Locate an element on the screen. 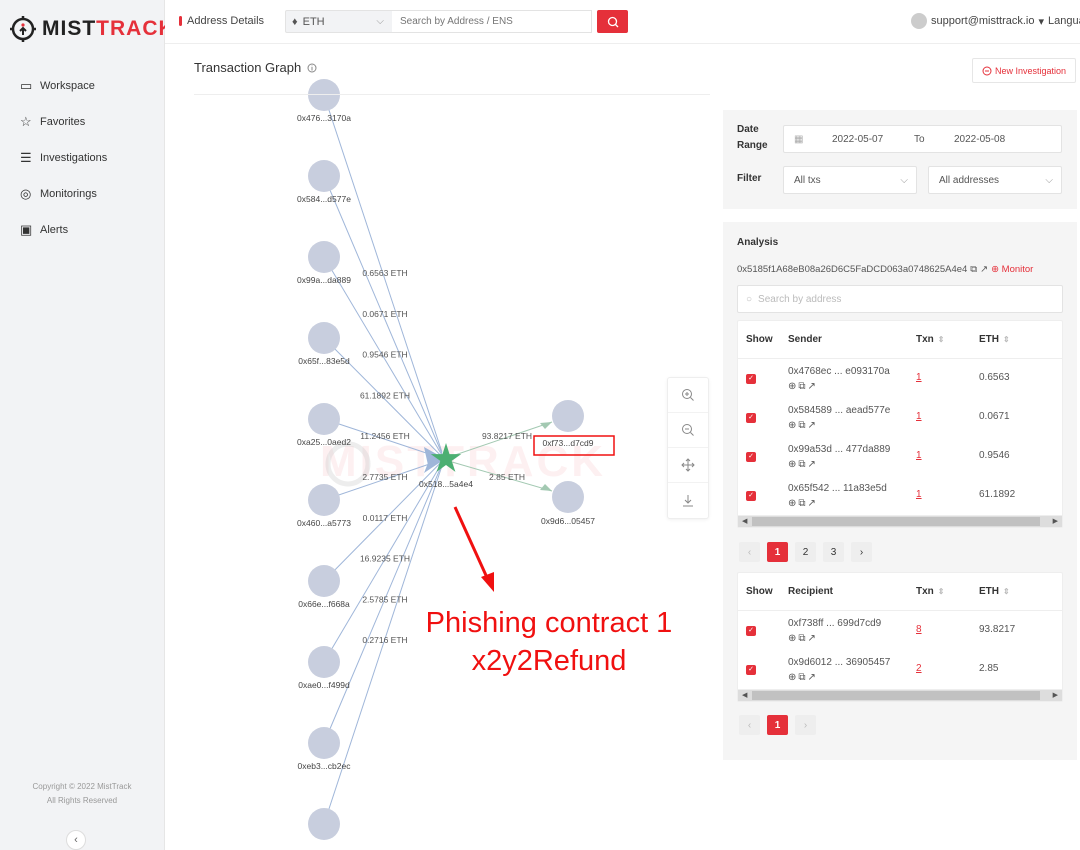 Image resolution: width=1080 pixels, height=850 pixels. pan-button is located at coordinates (688, 465).